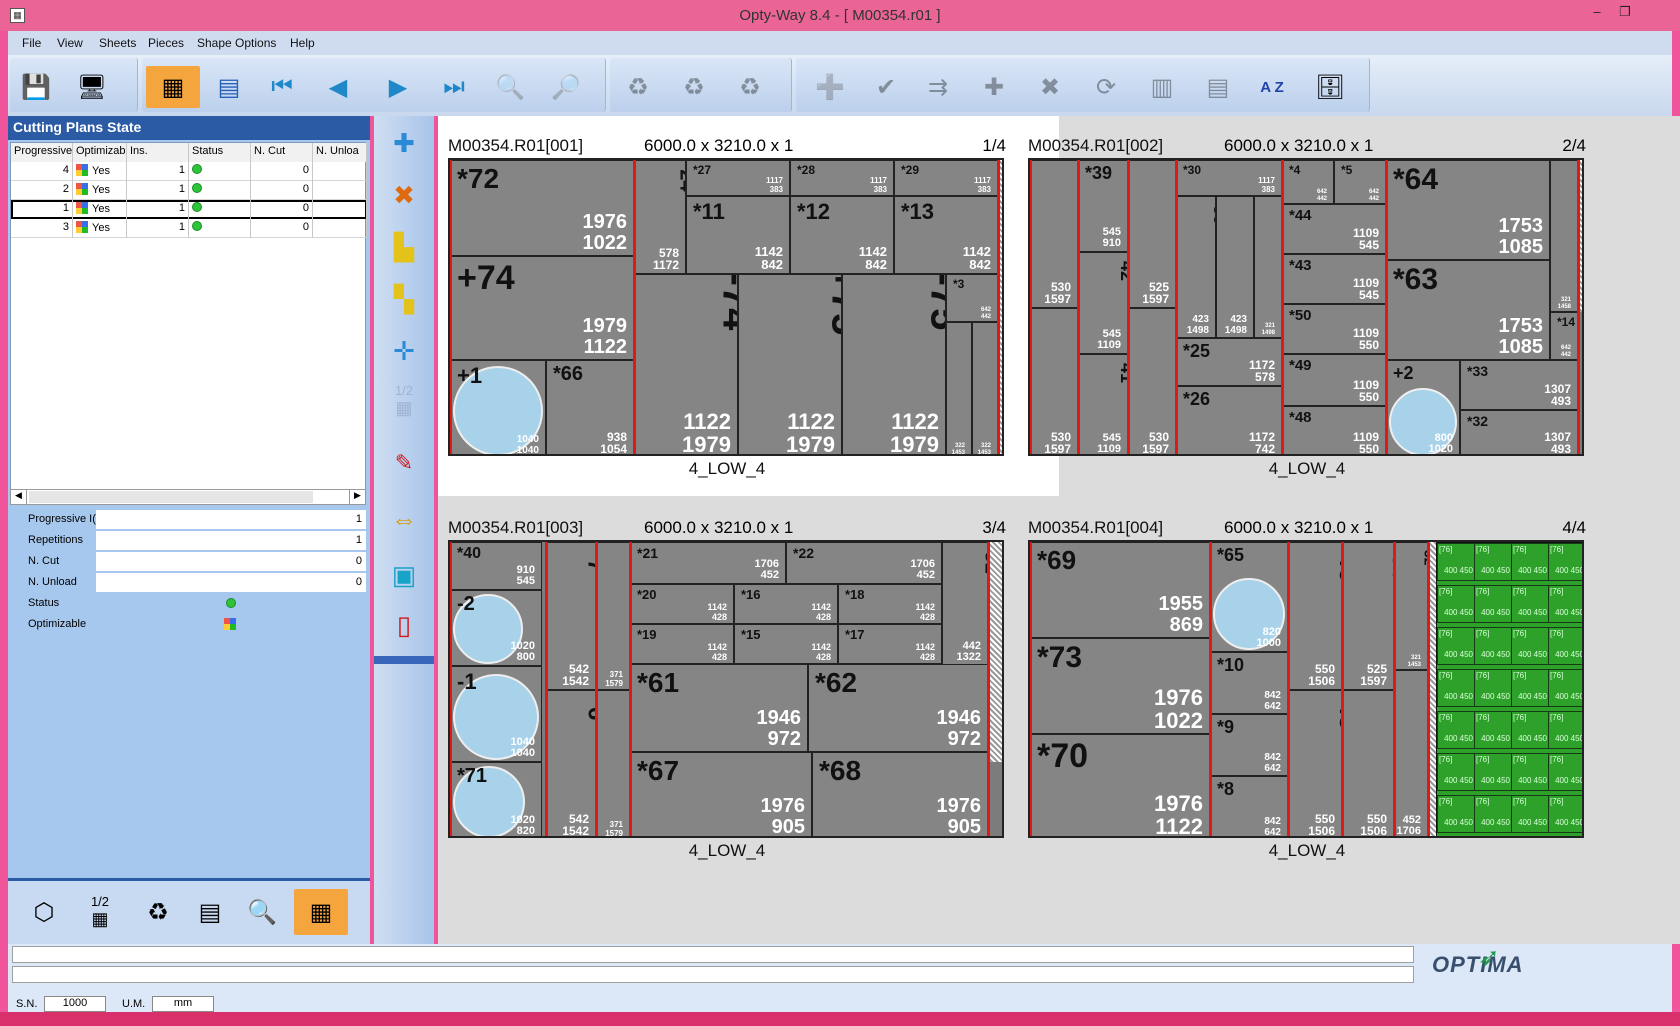 The height and width of the screenshot is (1026, 1680). What do you see at coordinates (404, 195) in the screenshot?
I see `remove-piece-icon: ✖` at bounding box center [404, 195].